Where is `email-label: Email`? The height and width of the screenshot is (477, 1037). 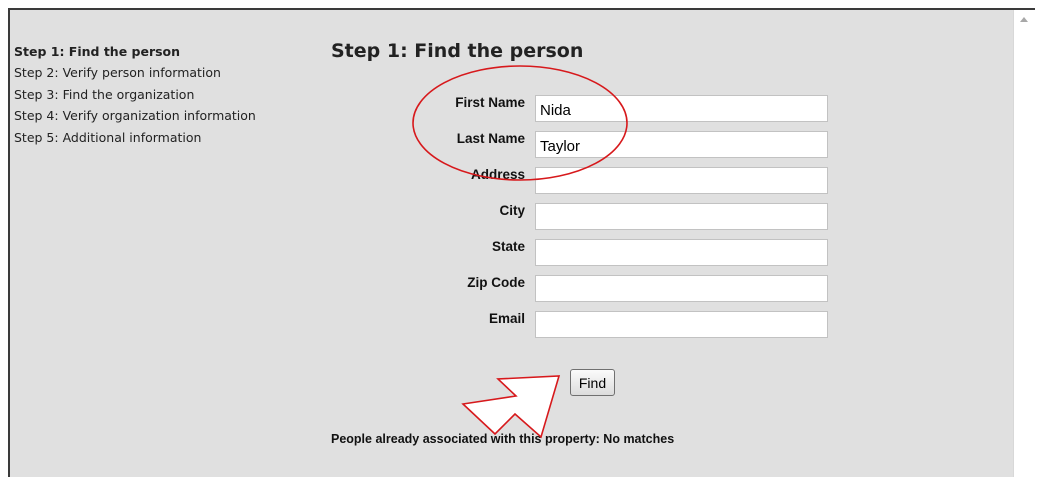 email-label: Email is located at coordinates (506, 318).